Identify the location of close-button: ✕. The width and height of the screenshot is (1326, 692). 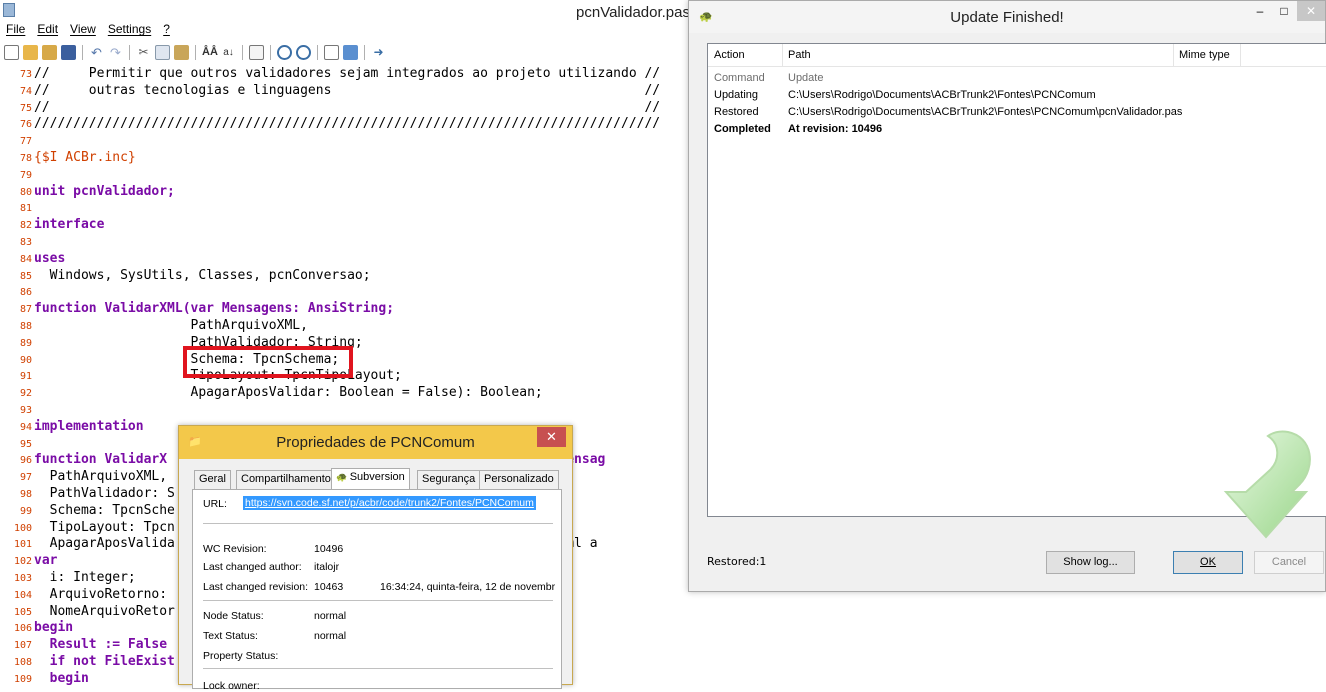
(1311, 11).